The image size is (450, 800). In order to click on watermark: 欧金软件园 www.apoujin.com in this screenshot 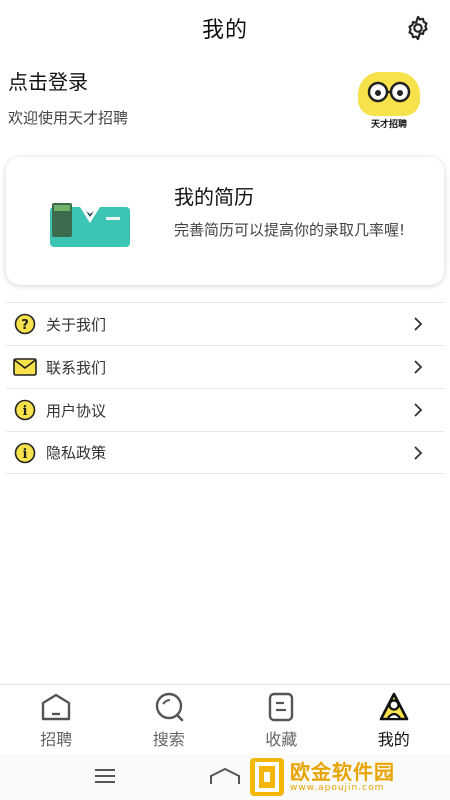, I will do `click(350, 777)`.